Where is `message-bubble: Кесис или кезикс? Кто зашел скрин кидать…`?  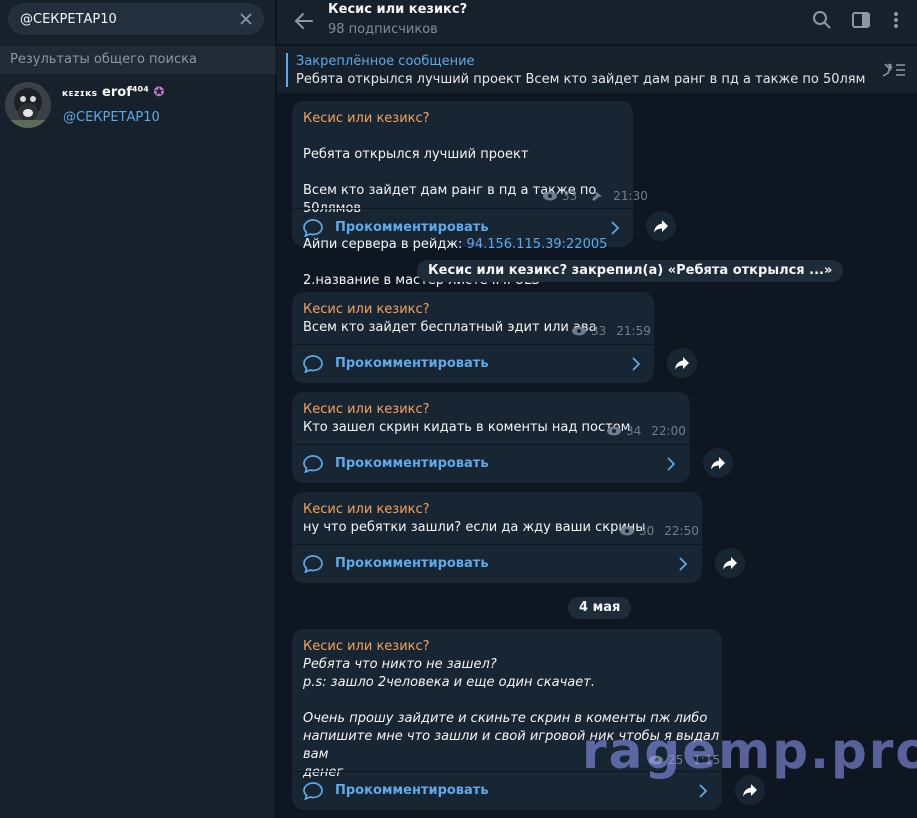 message-bubble: Кесис или кезикс? Кто зашел скрин кидать… is located at coordinates (491, 437).